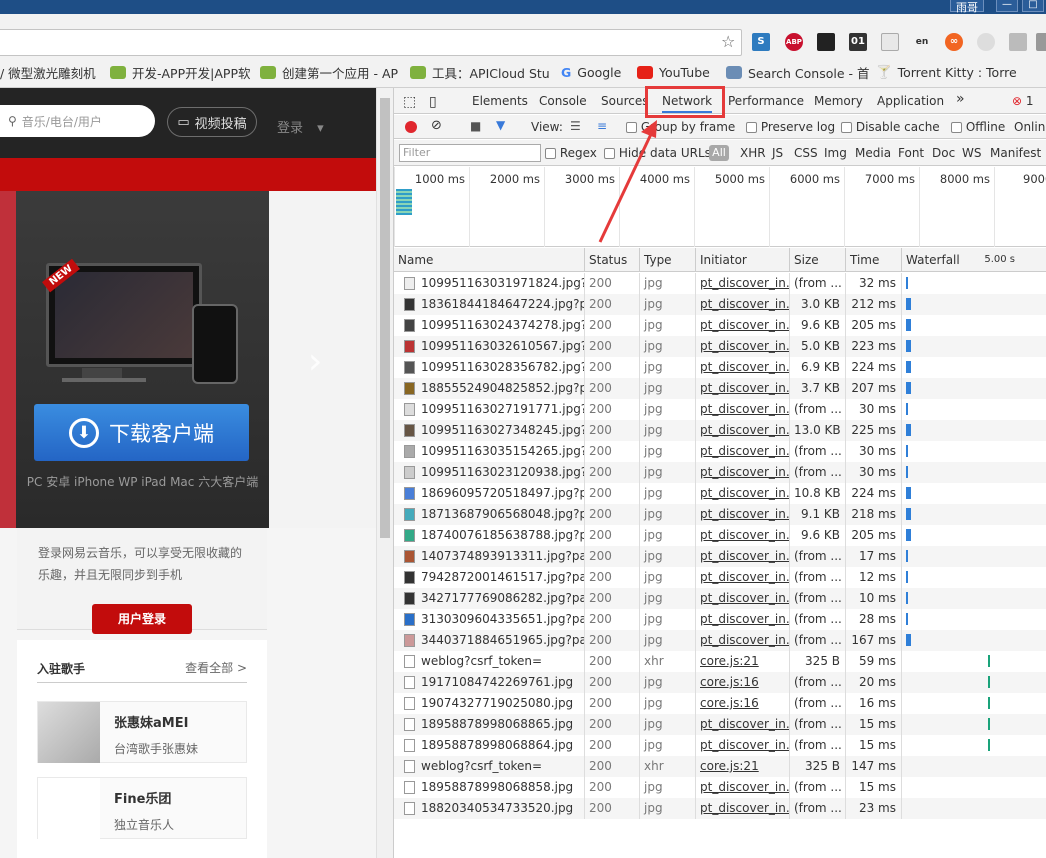  What do you see at coordinates (142, 732) in the screenshot?
I see `singer-card: 张惠妹aMEI 台湾歌手张惠妹` at bounding box center [142, 732].